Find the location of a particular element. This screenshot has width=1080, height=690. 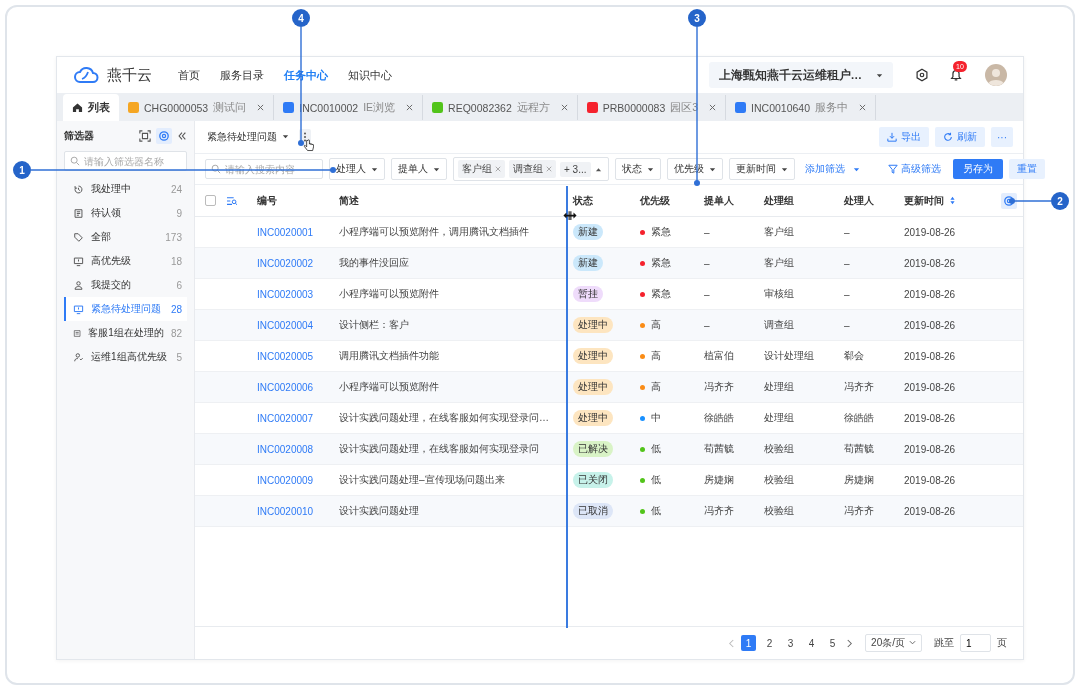

record-link: INC0020005 is located at coordinates (285, 356).